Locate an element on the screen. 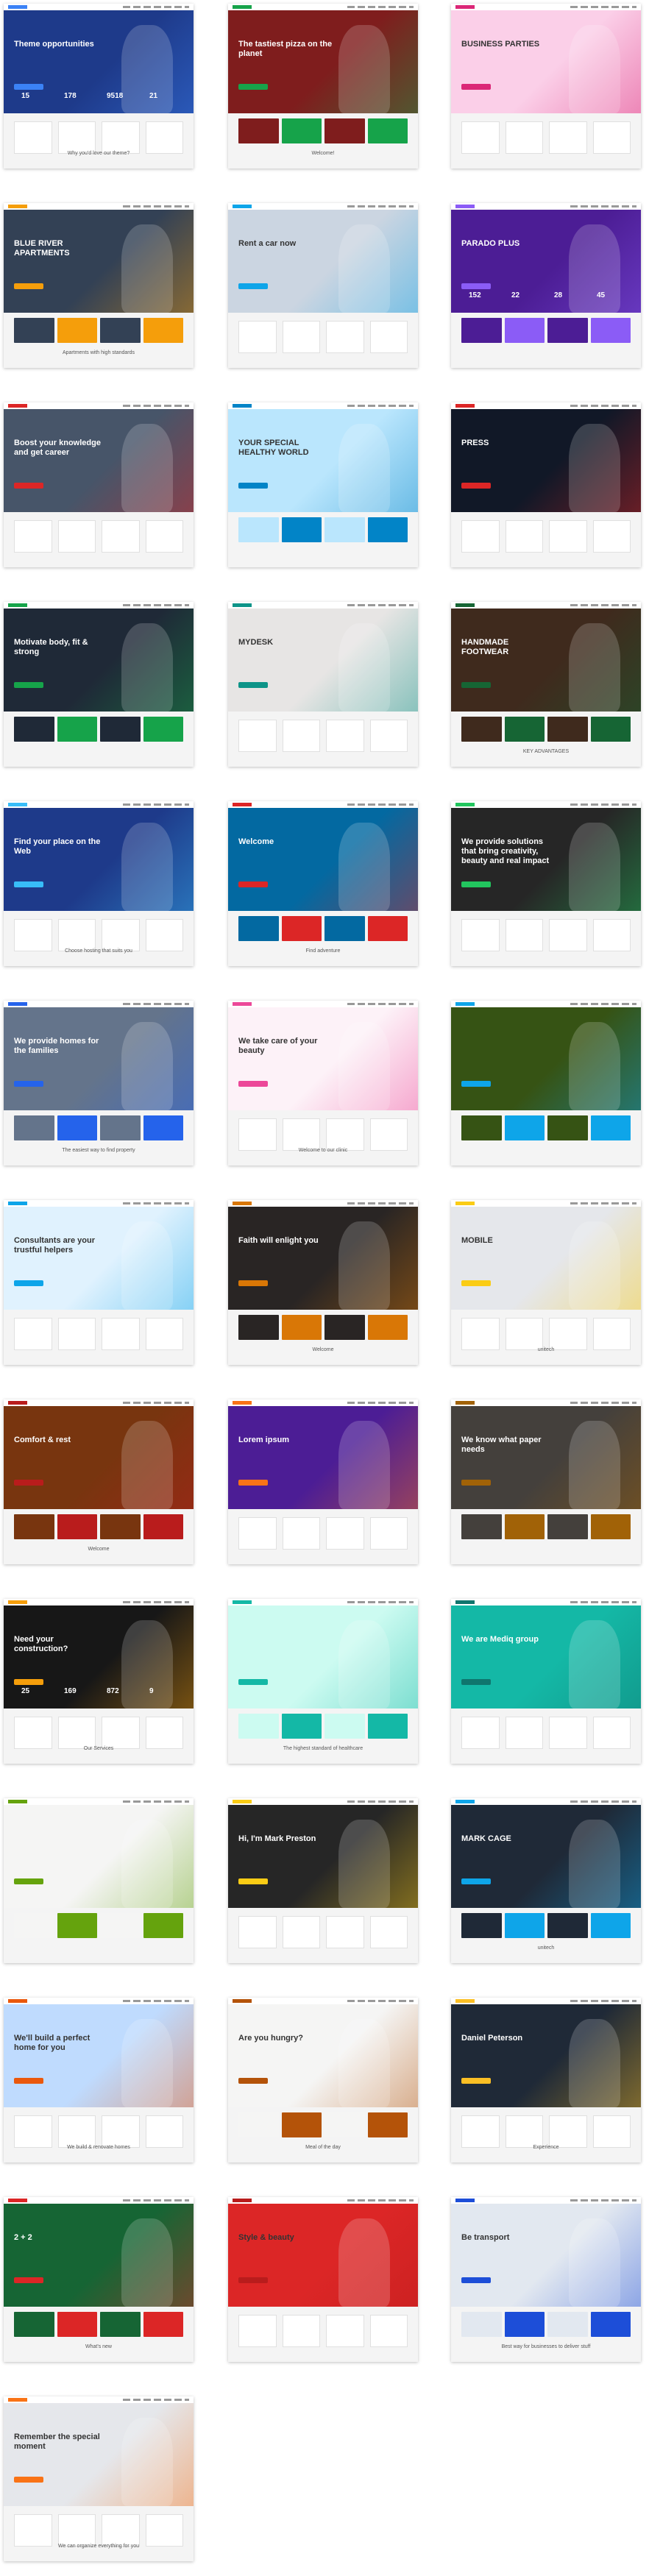 The width and height of the screenshot is (649, 2576). template-card-cv: Hi, I'm Mark Preston is located at coordinates (323, 1880).